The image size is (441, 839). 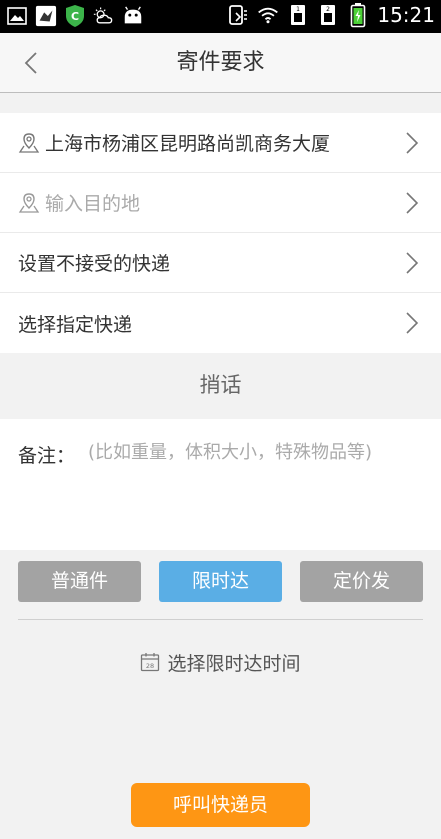 I want to click on svg-text: 28, so click(x=150, y=666).